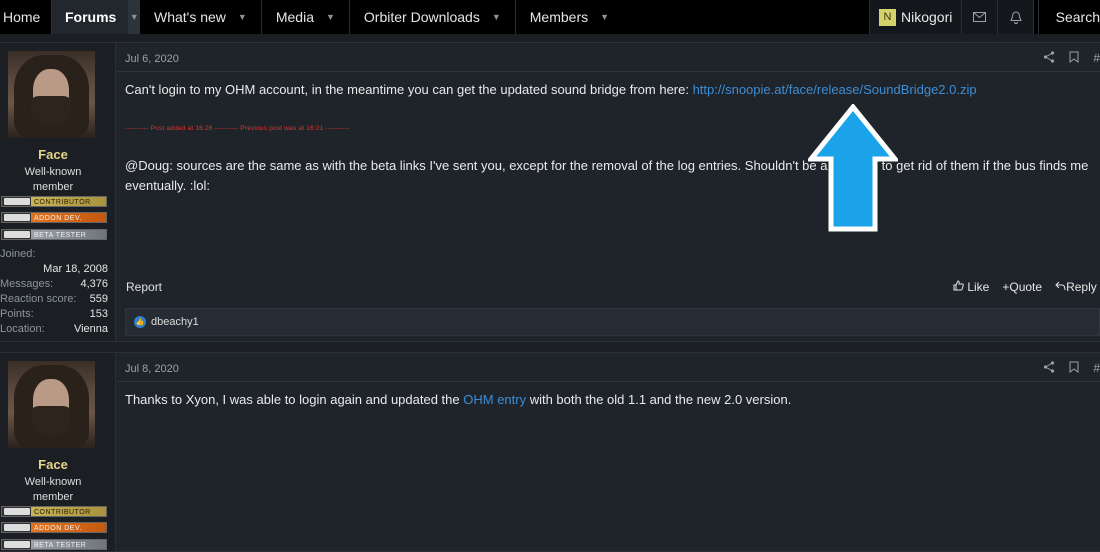 This screenshot has width=1100, height=552. Describe the element at coordinates (144, 287) in the screenshot. I see `report-link: Report` at that location.